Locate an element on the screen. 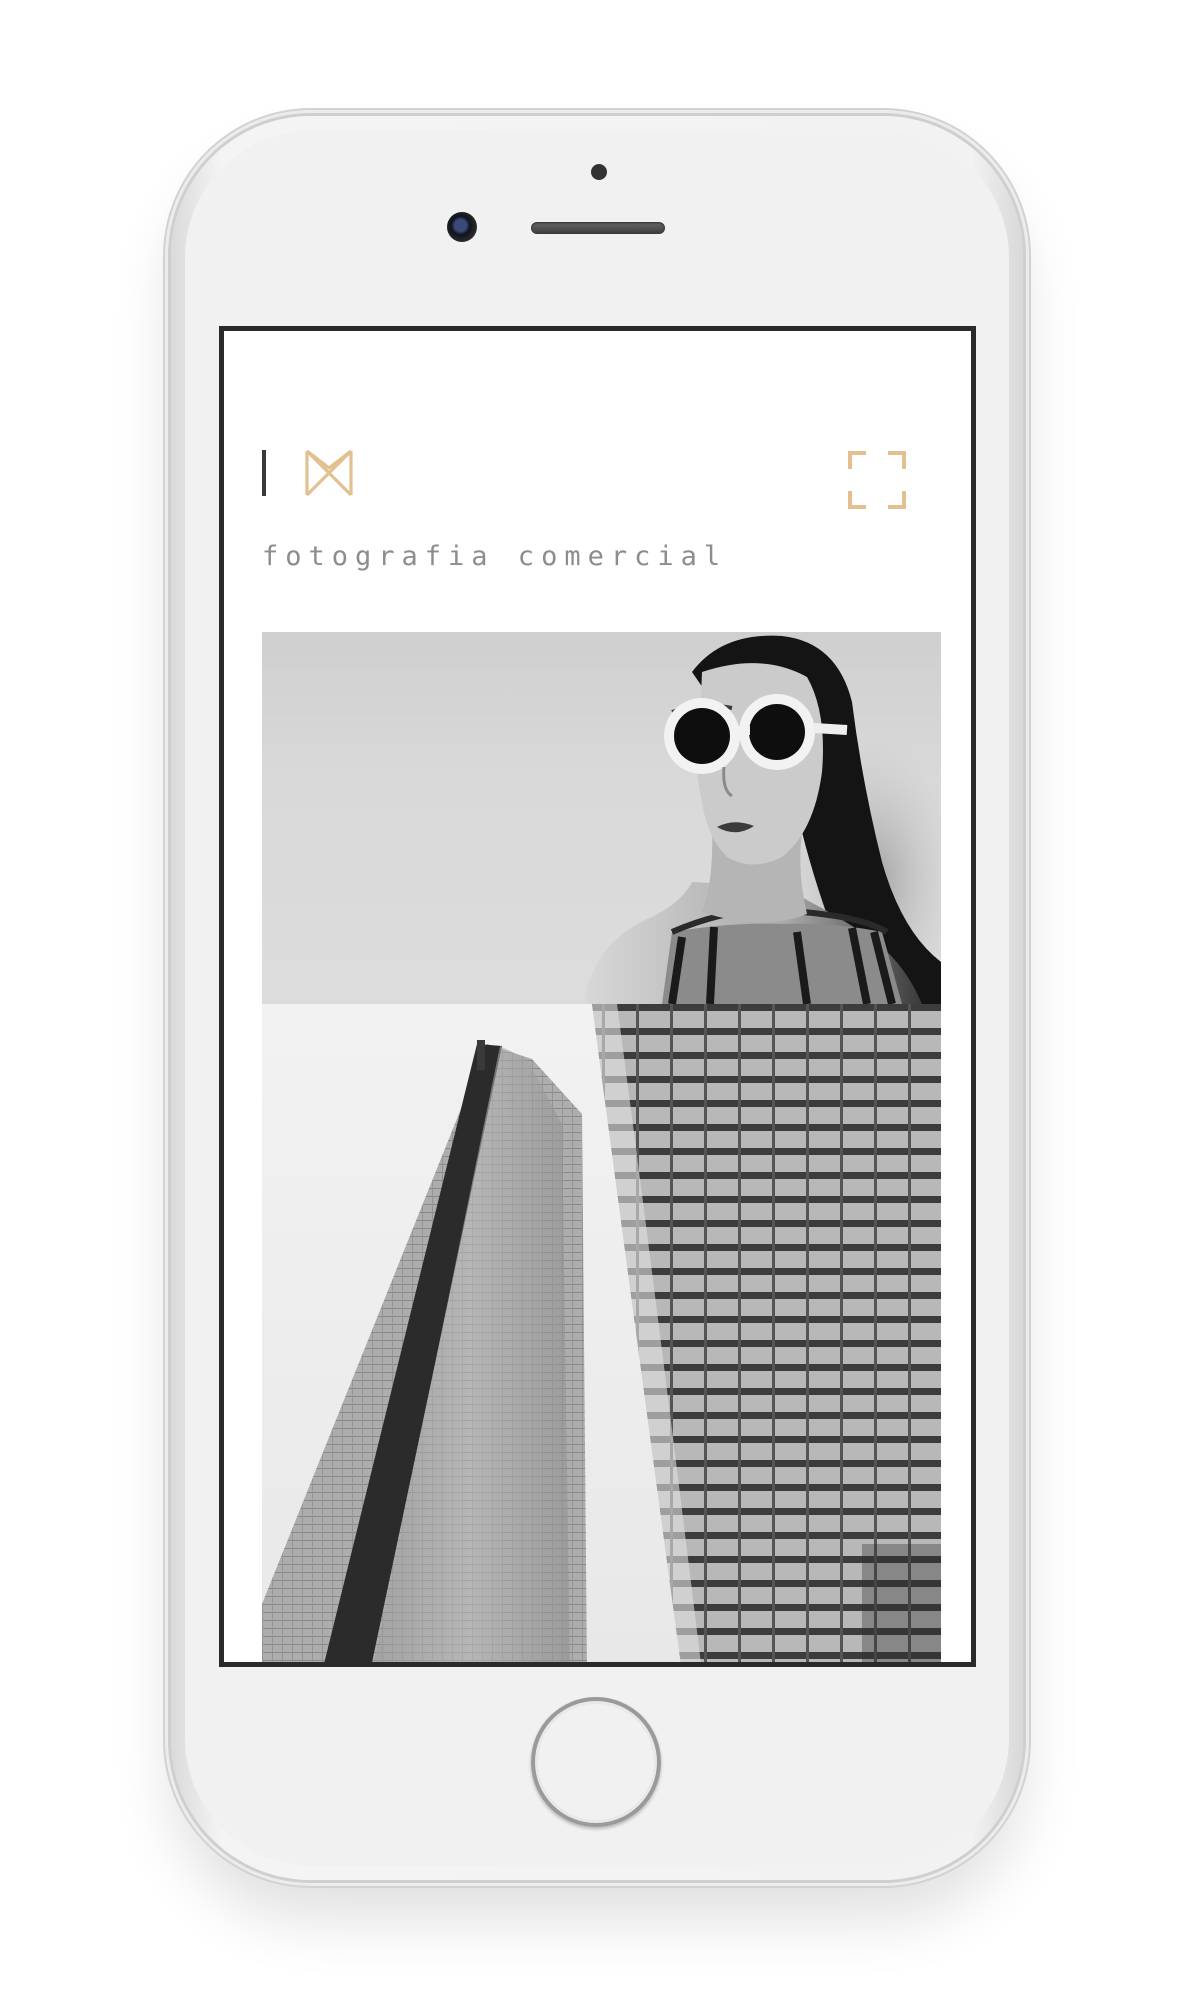 Image resolution: width=1193 pixels, height=1997 pixels. earpiece-speaker is located at coordinates (598, 228).